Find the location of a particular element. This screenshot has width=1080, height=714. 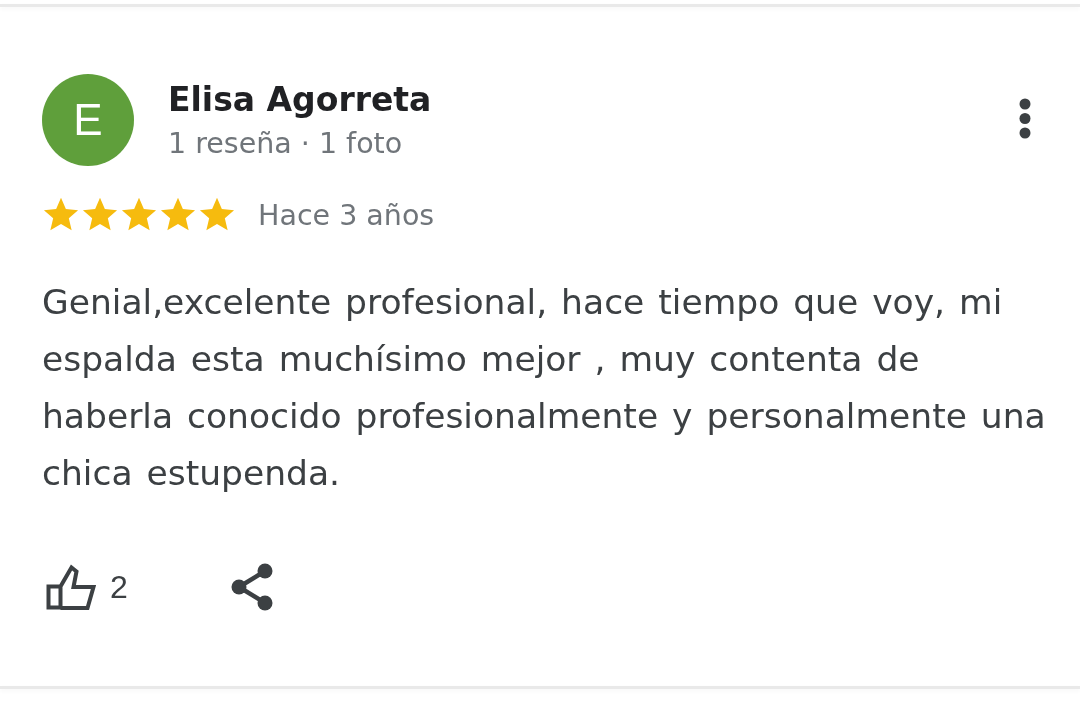

more-button is located at coordinates (1025, 118).